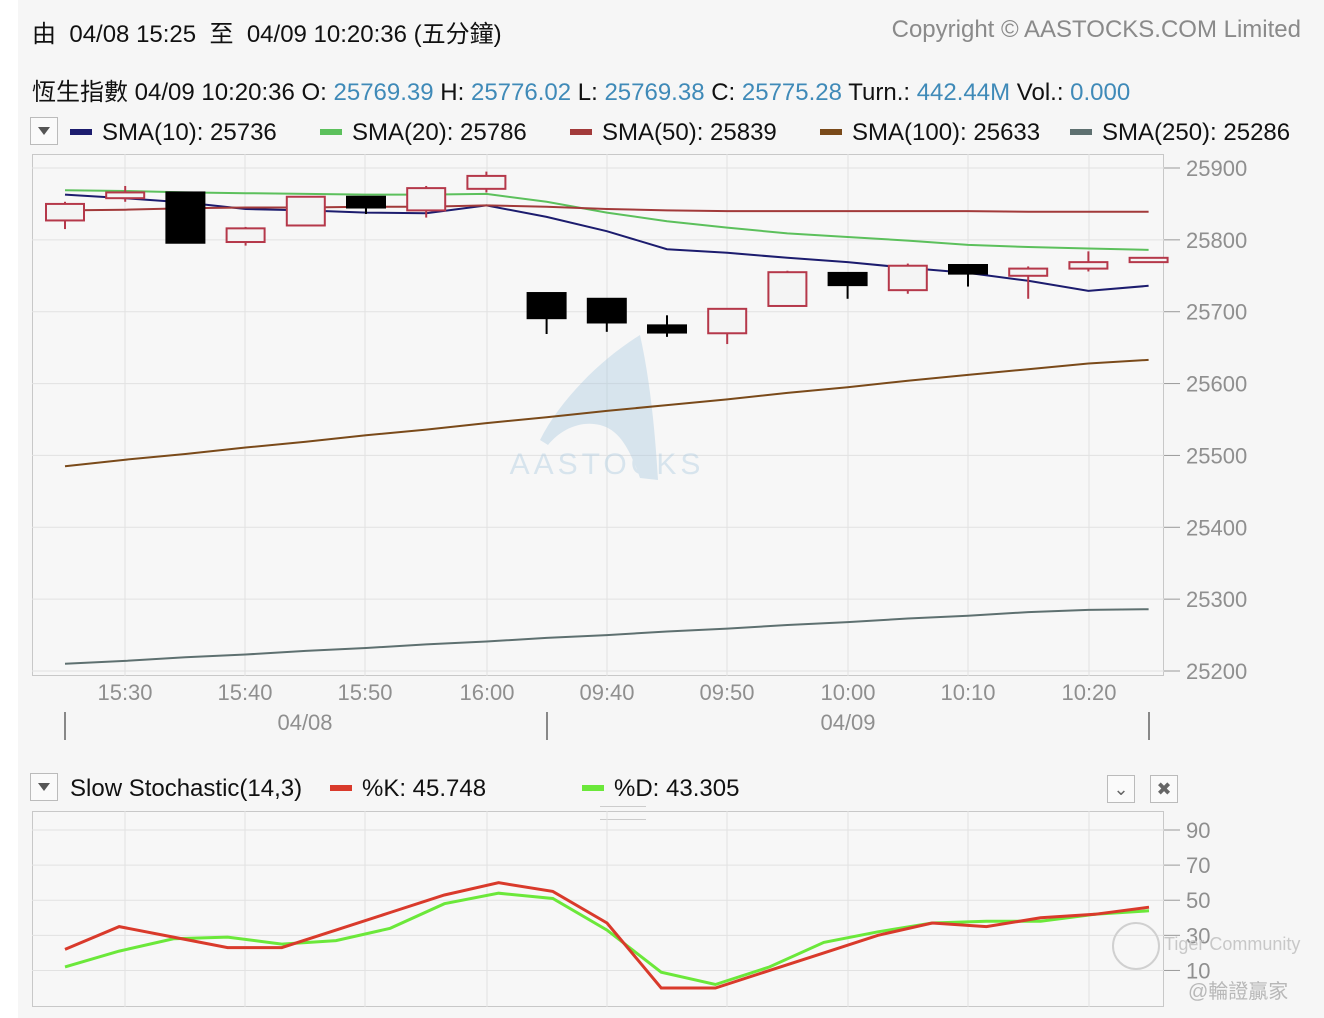 Image resolution: width=1324 pixels, height=1018 pixels. I want to click on tiger-community-logo-icon, so click(1136, 946).